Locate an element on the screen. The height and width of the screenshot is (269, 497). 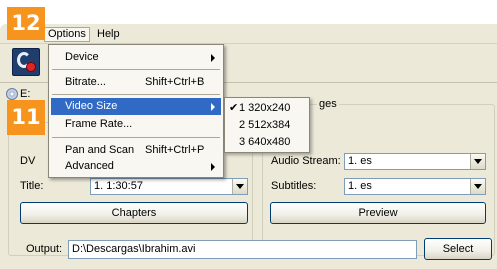
checkmark-icon: ✔ is located at coordinates (234, 108).